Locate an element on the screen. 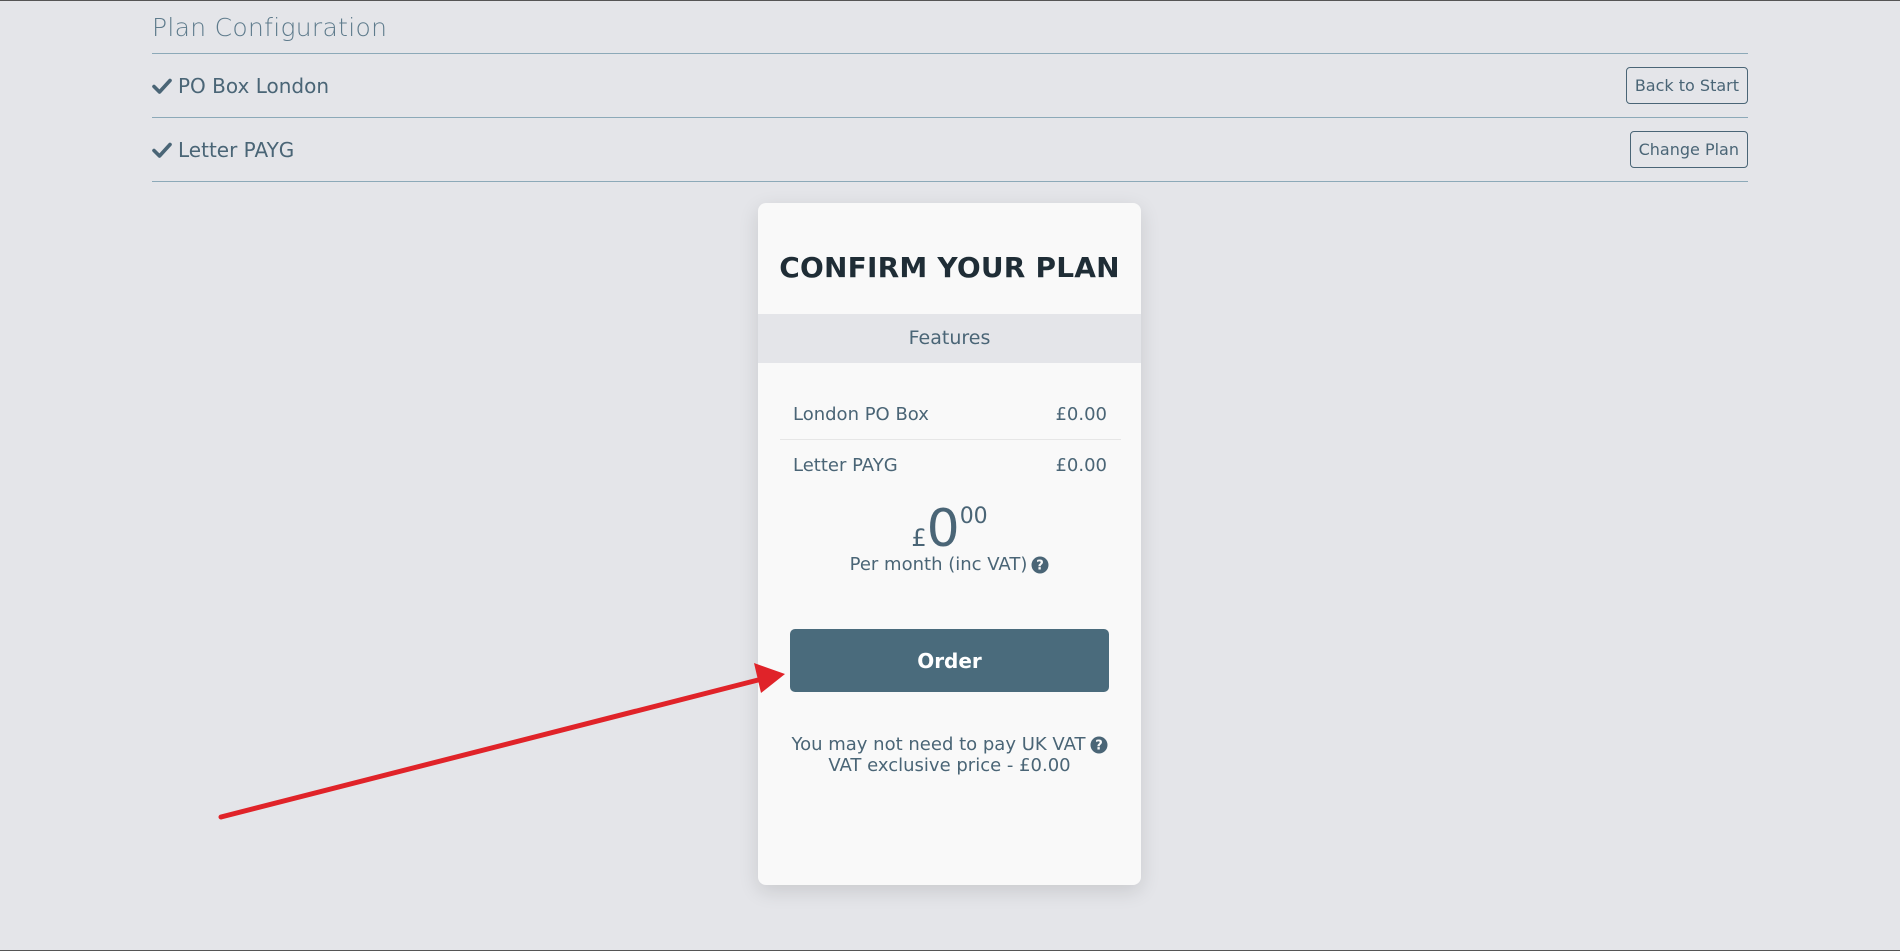 This screenshot has height=951, width=1900. config-row-label-wrap: Letter PAYG is located at coordinates (223, 150).